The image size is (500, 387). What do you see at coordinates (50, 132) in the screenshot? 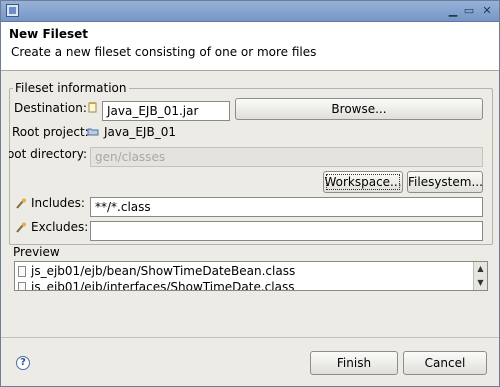
I see `root-project-label: Root project:` at bounding box center [50, 132].